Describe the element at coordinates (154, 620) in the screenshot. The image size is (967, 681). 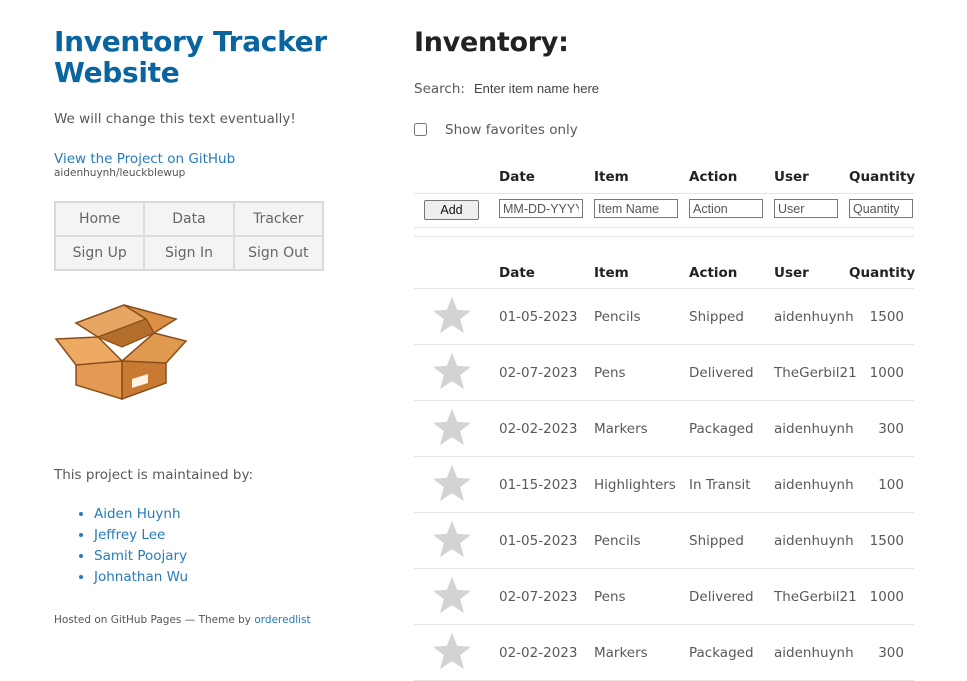
I see `hosted-text: Hosted on GitHub Pages — Theme by` at that location.